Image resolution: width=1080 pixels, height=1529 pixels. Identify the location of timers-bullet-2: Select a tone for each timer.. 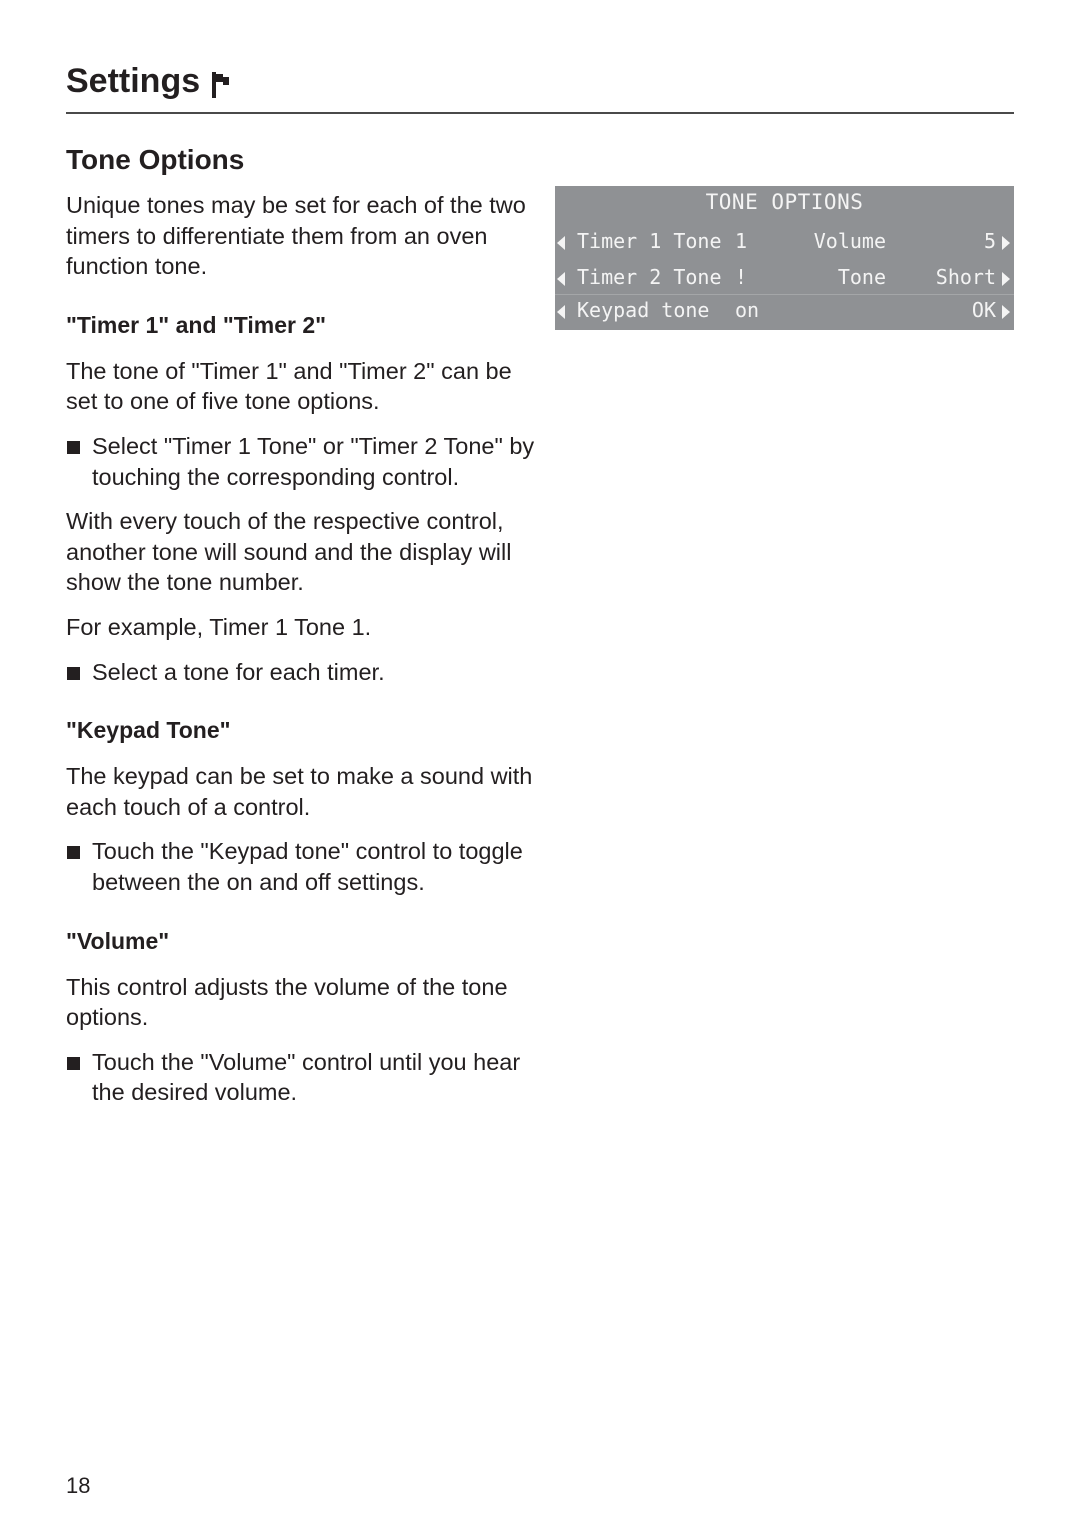
(301, 672).